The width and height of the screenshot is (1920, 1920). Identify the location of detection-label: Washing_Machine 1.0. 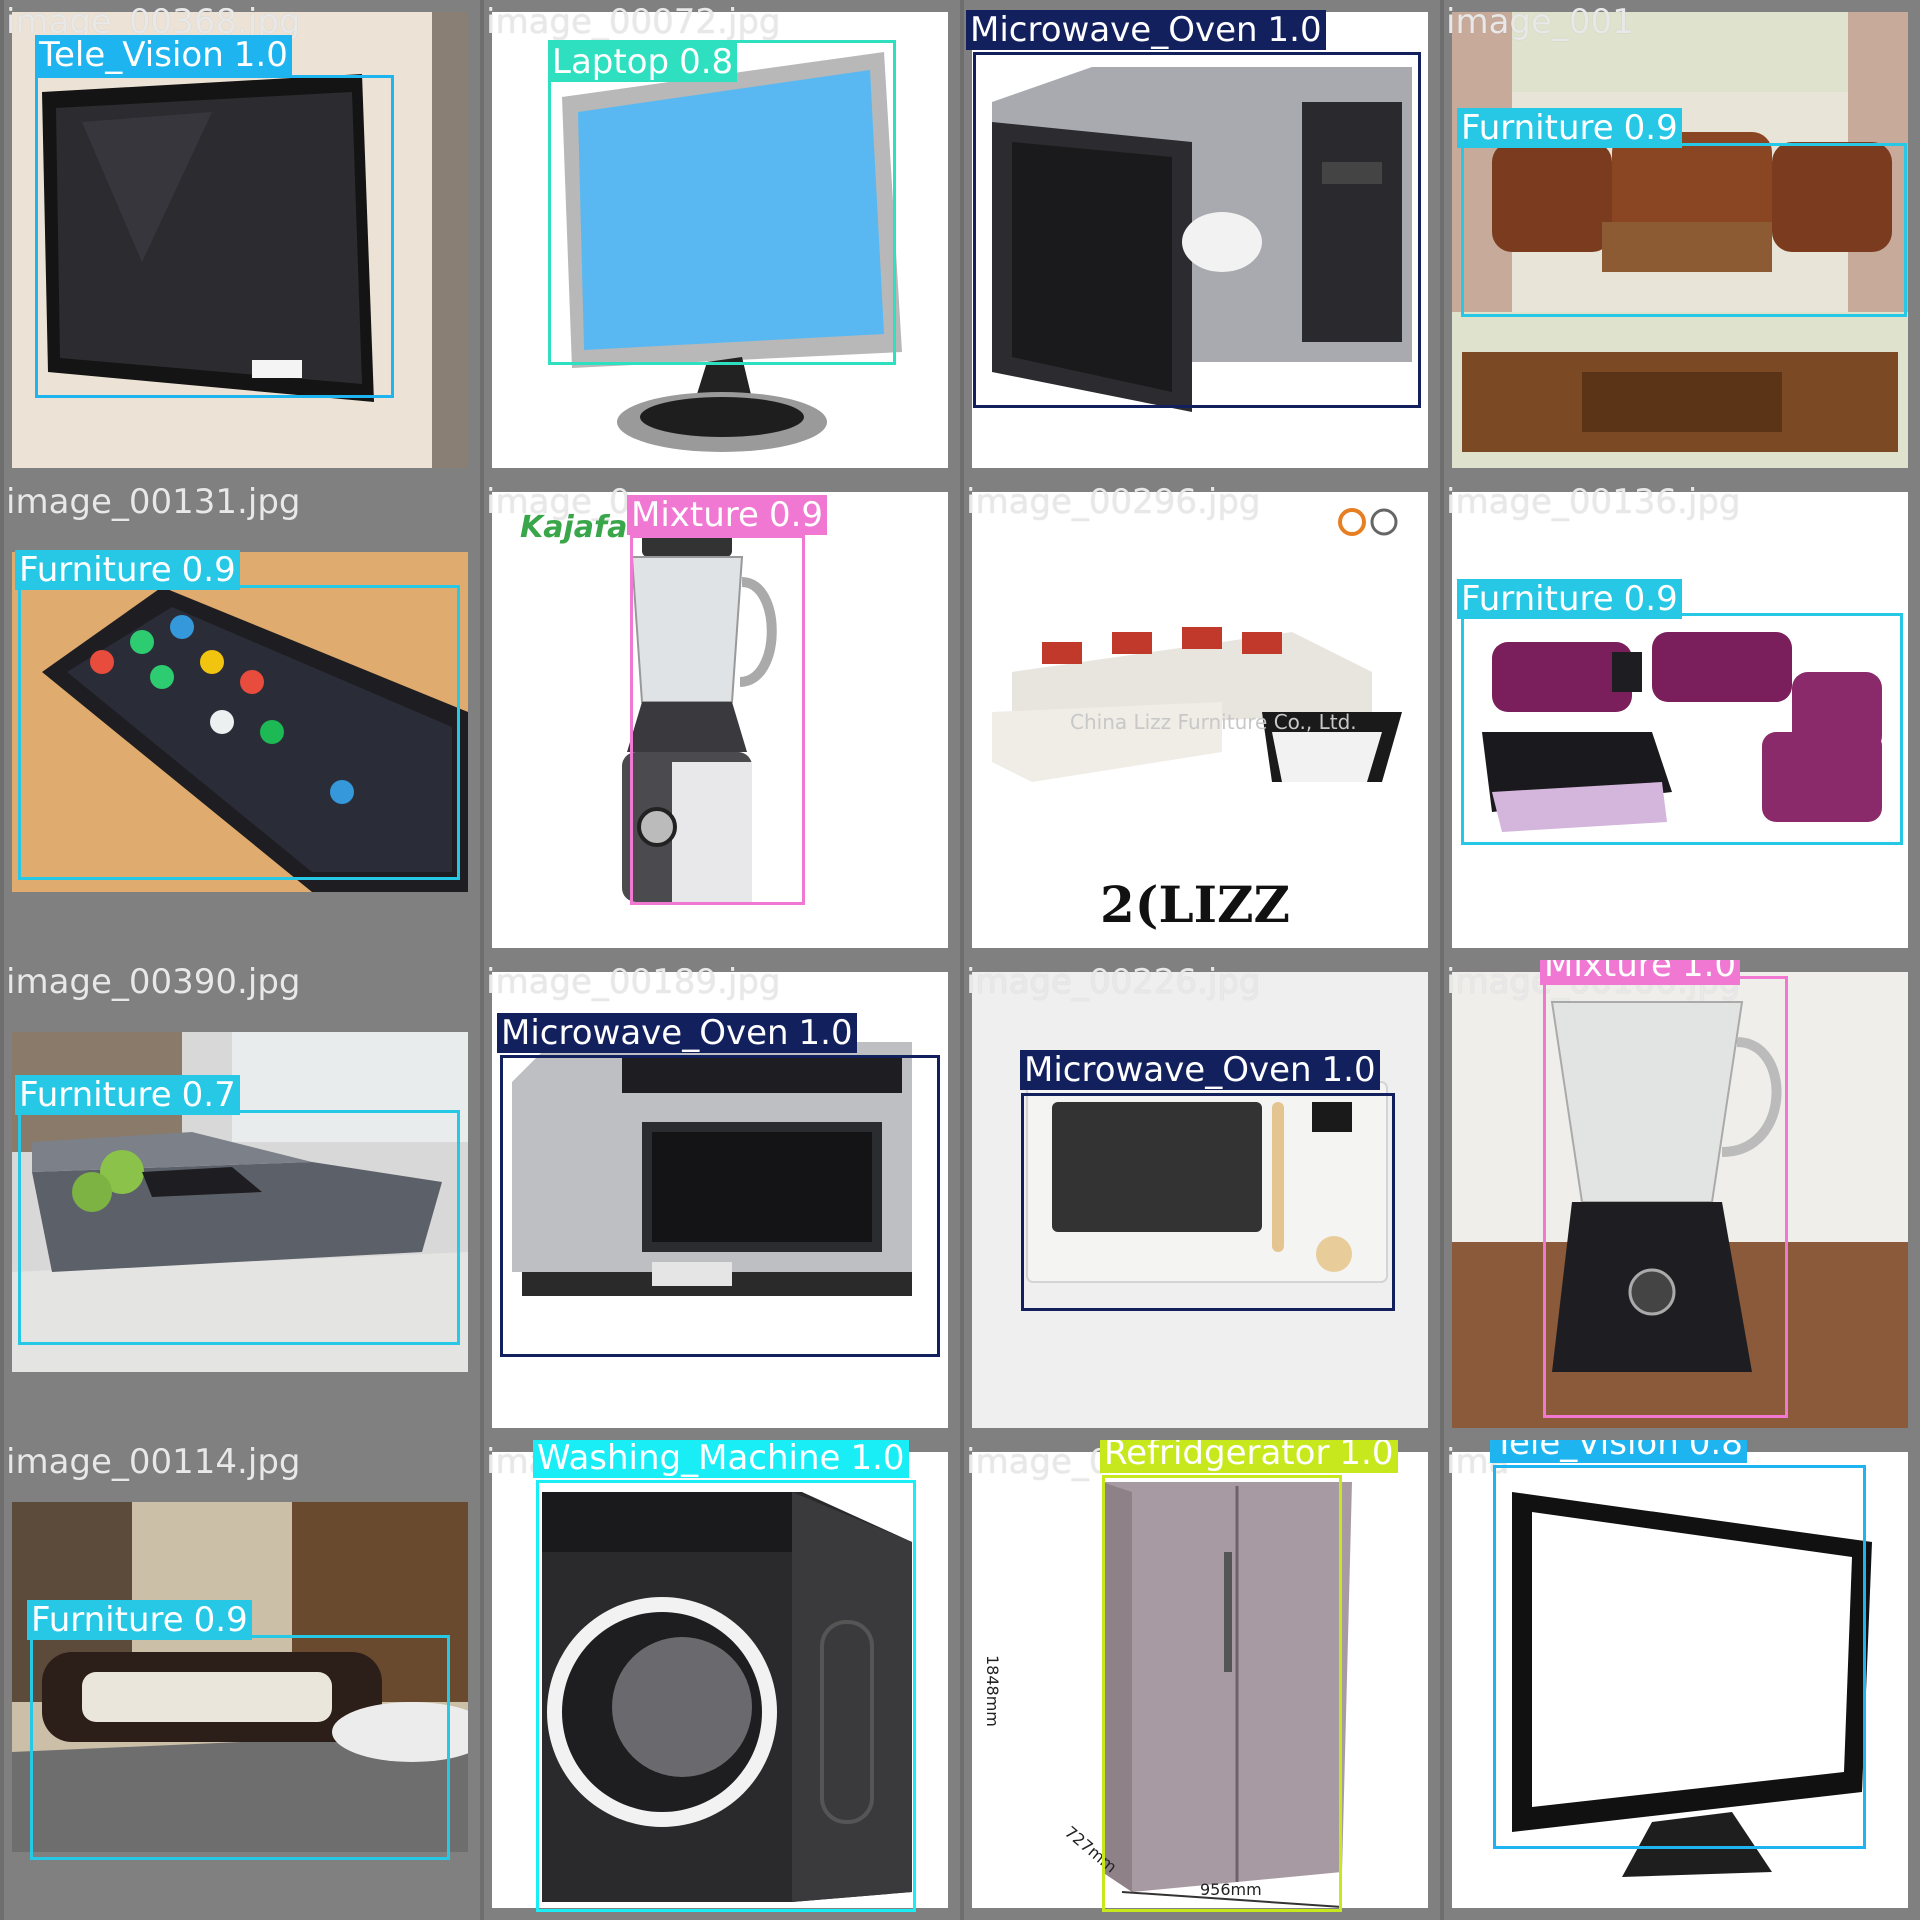
(721, 1459).